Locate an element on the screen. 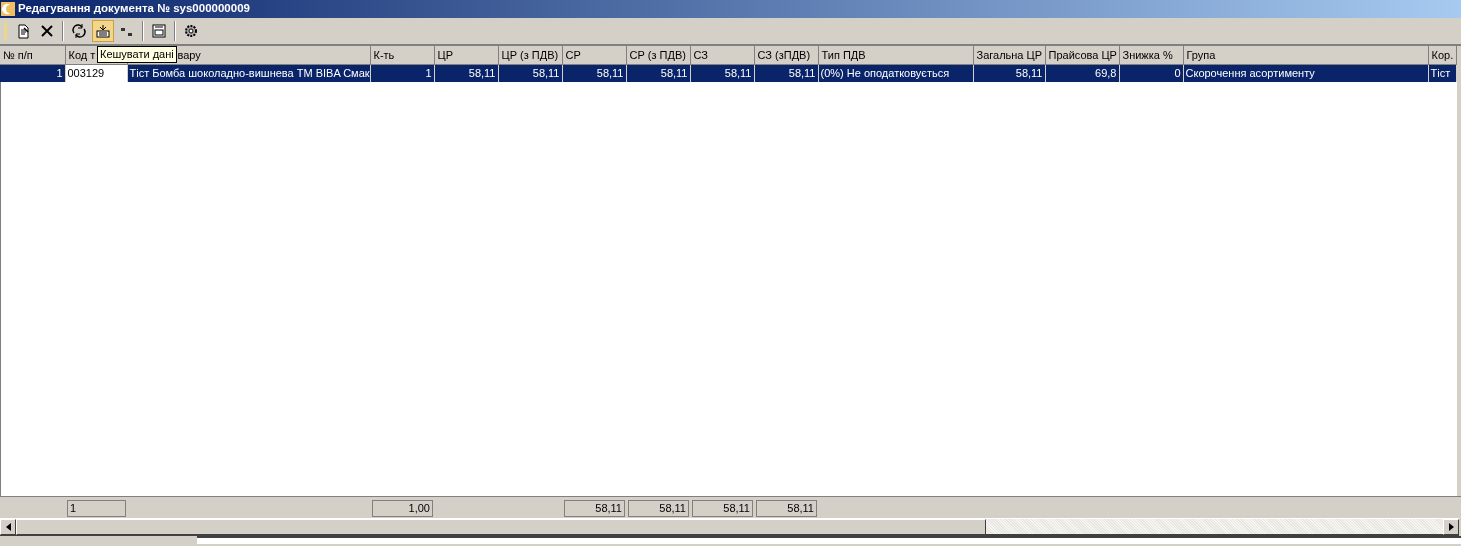  column-header: Загальна ЦР is located at coordinates (1009, 55).